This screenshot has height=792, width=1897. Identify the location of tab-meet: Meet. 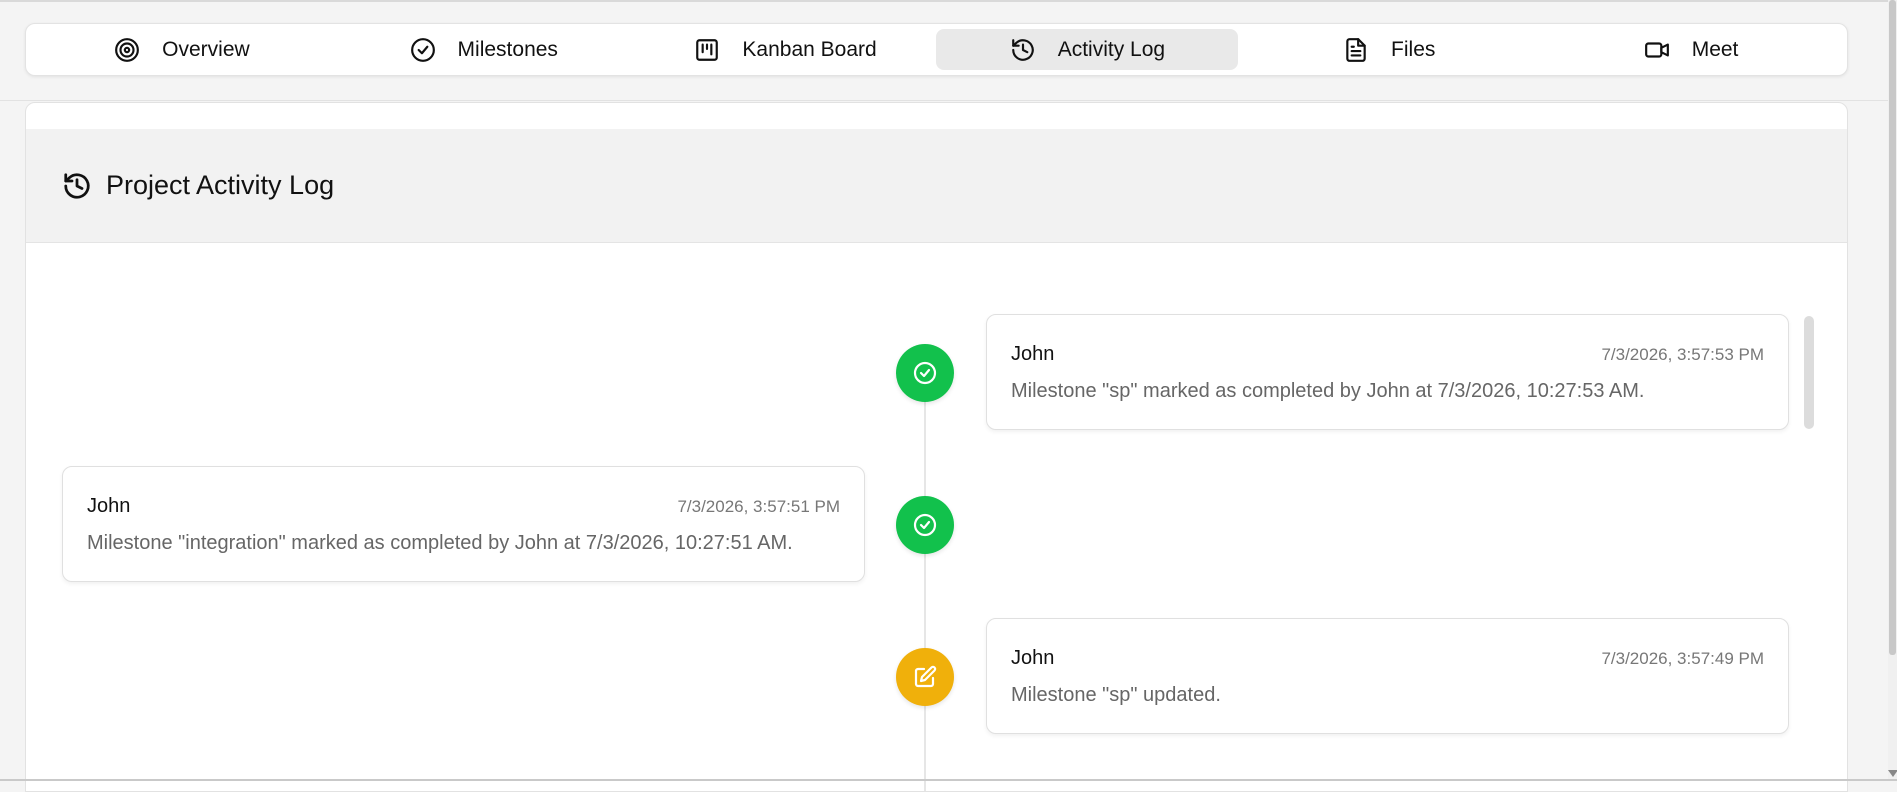
(1691, 49).